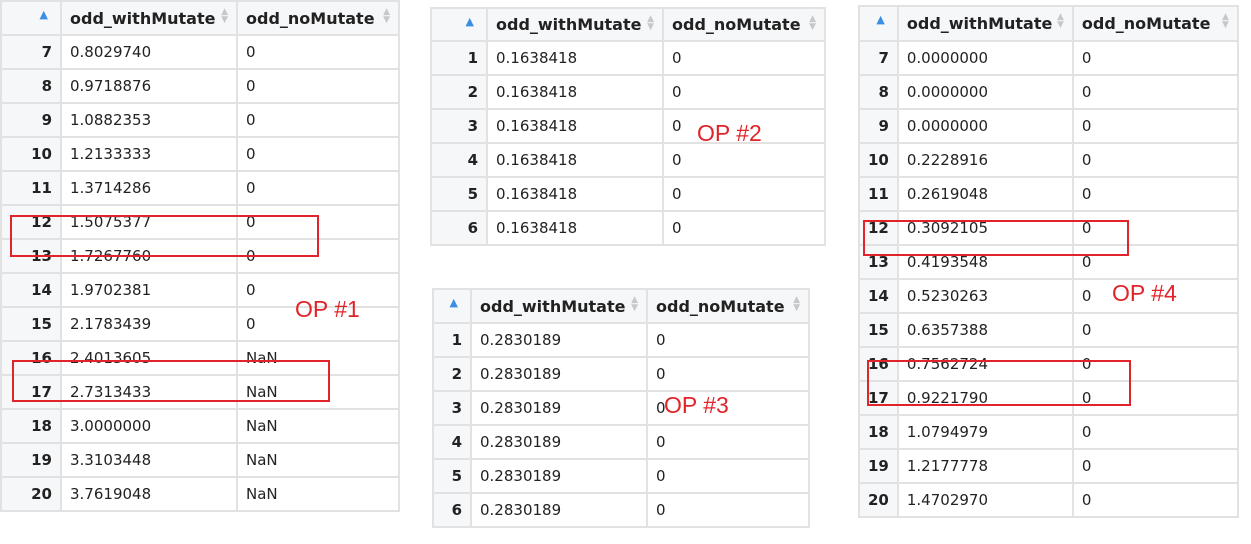 The width and height of the screenshot is (1251, 544). What do you see at coordinates (452, 408) in the screenshot?
I see `row-index: 3` at bounding box center [452, 408].